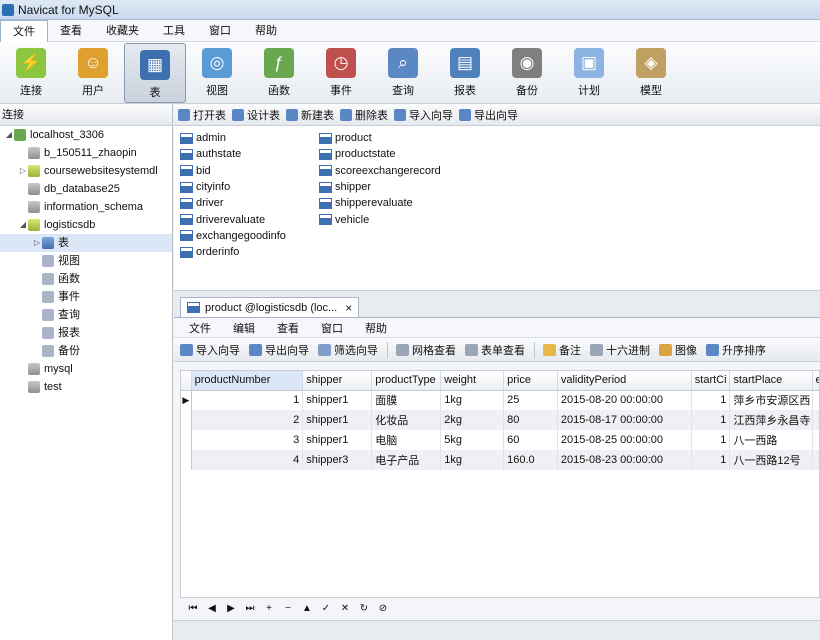 This screenshot has height=640, width=820. I want to click on tree-item--: 函数, so click(86, 279).